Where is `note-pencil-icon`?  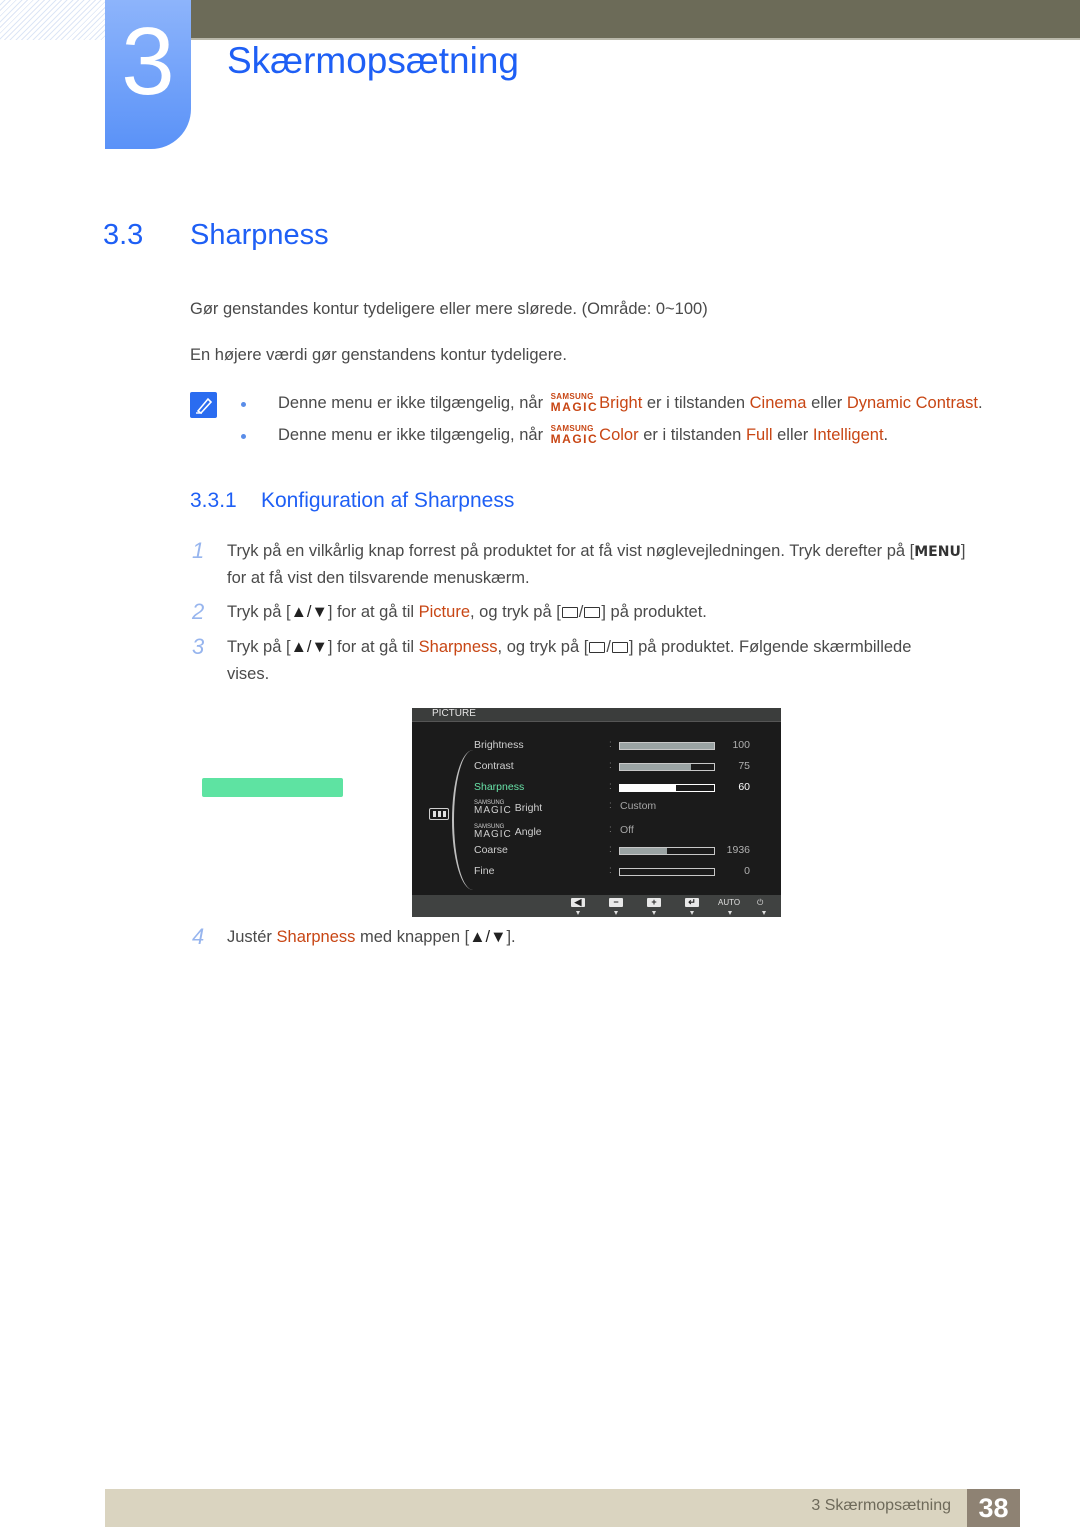
note-pencil-icon is located at coordinates (203, 405).